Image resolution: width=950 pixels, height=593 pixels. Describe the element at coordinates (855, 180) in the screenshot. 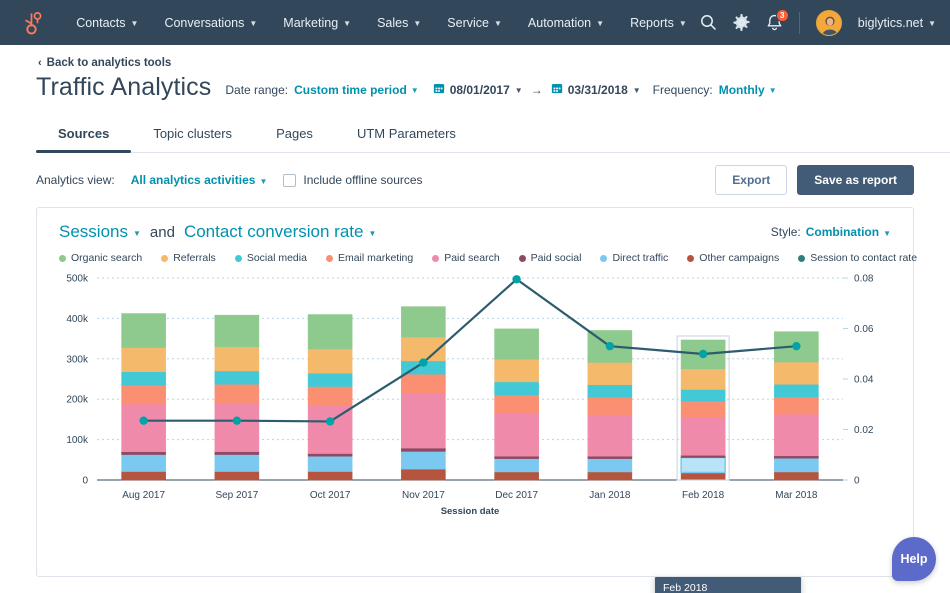

I see `save-as-report-button: Save as report` at that location.